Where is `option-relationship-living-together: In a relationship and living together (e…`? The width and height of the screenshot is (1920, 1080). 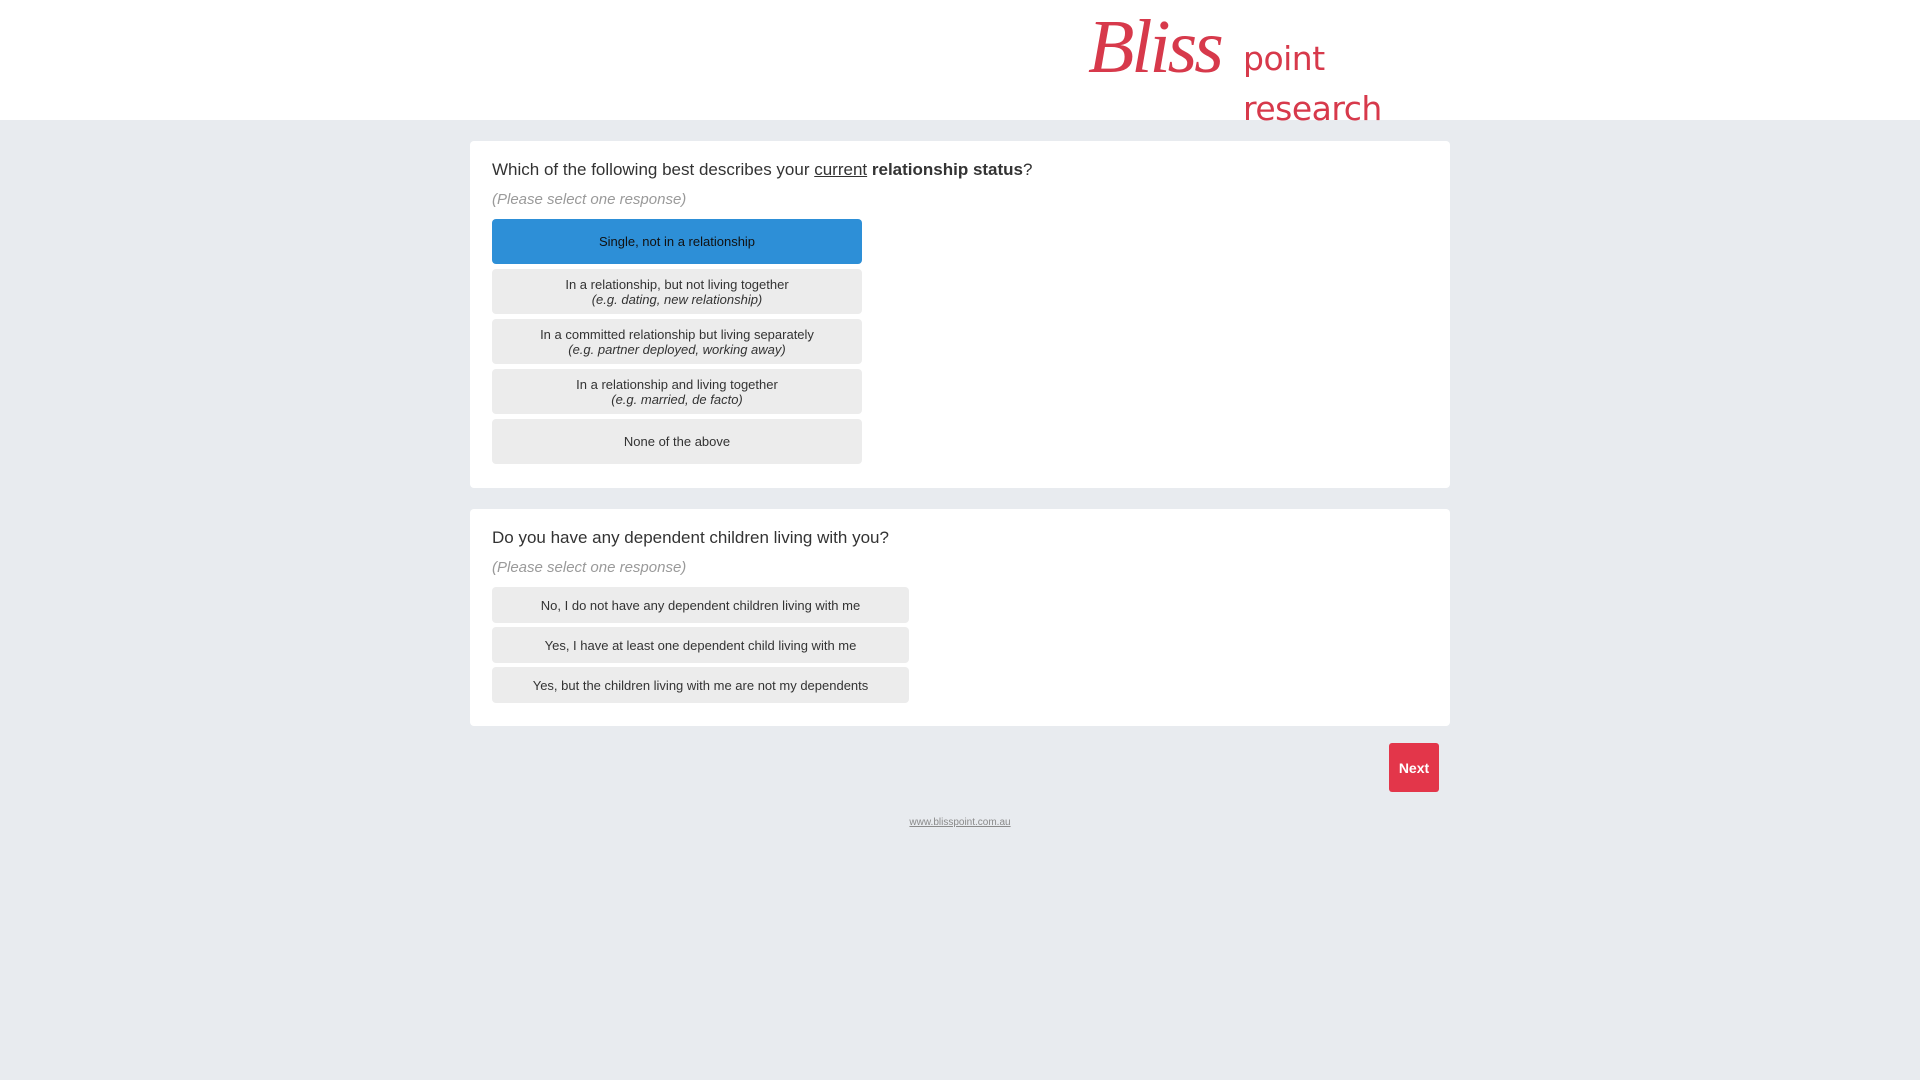
option-relationship-living-together: In a relationship and living together (e… is located at coordinates (677, 391).